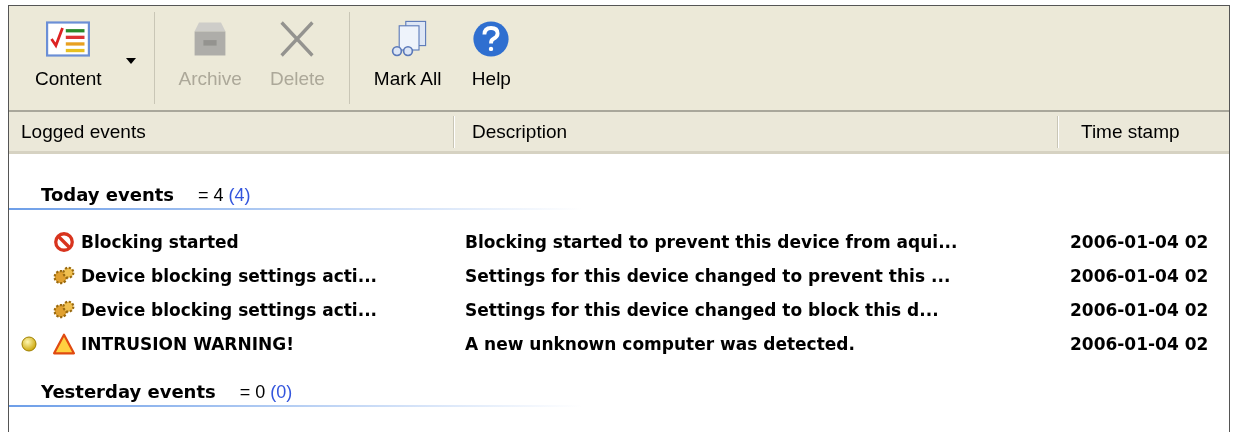  I want to click on group-title: Today events, so click(107, 194).